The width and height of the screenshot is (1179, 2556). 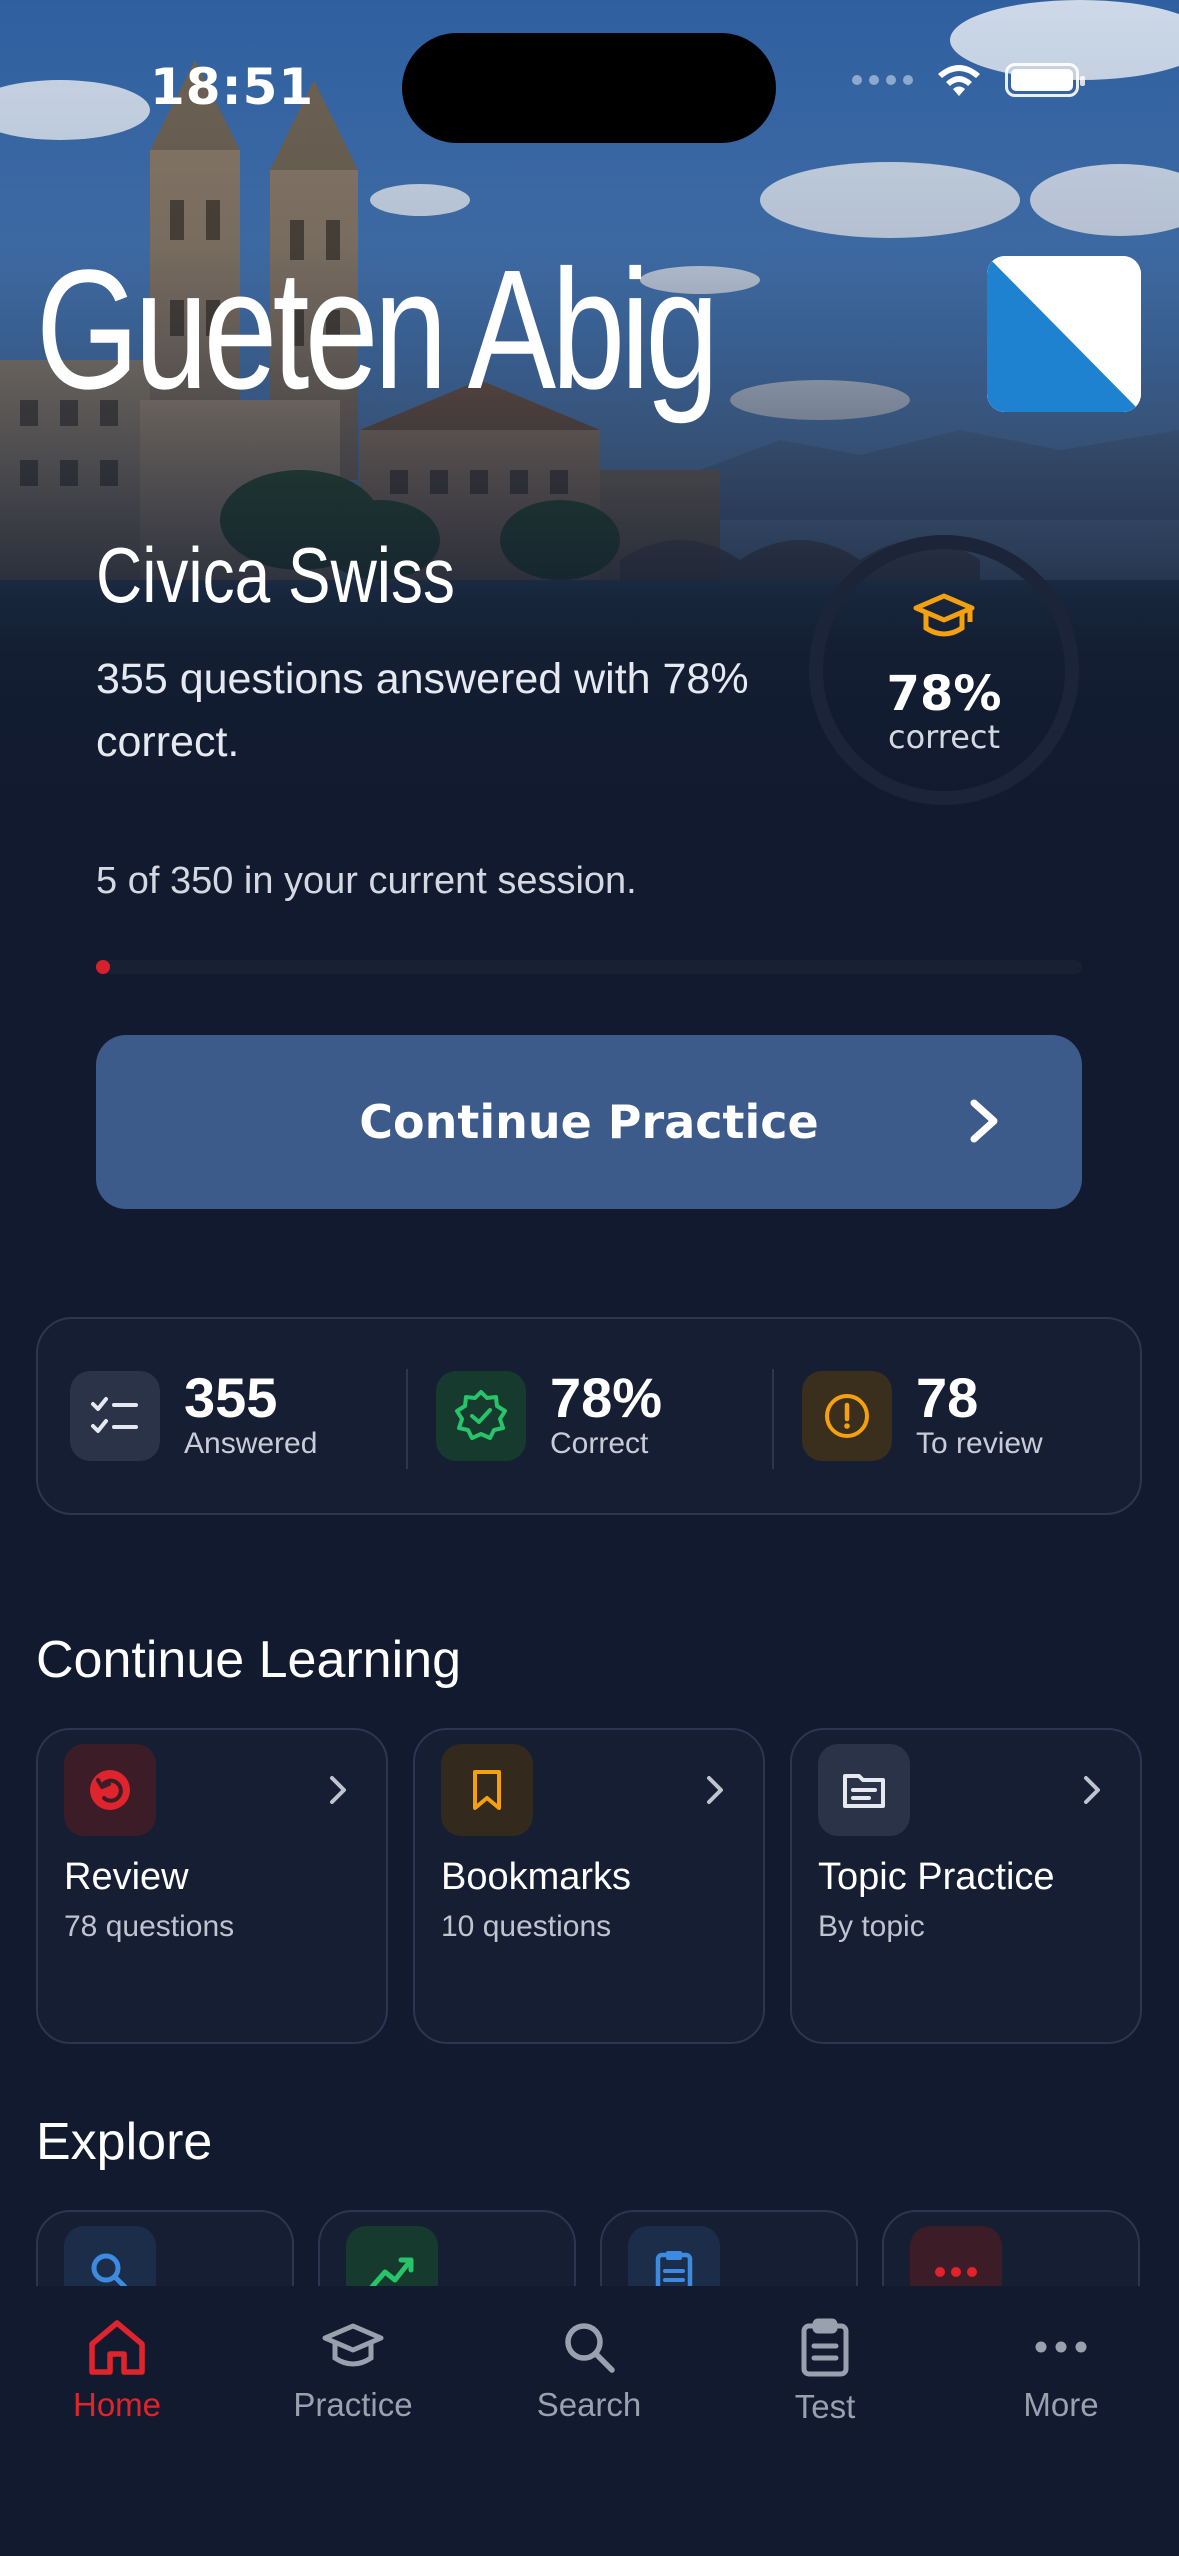 I want to click on topic-practice-card: Topic Practice By topic, so click(x=966, y=1886).